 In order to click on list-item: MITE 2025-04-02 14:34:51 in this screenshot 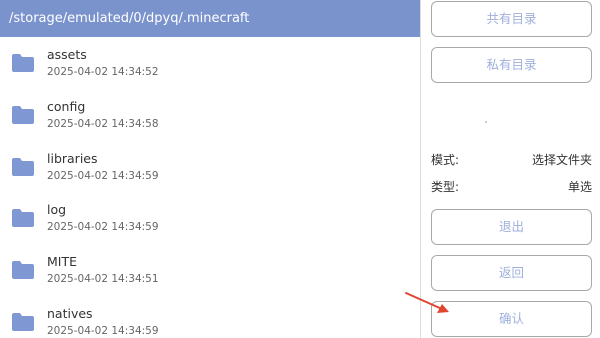, I will do `click(210, 270)`.